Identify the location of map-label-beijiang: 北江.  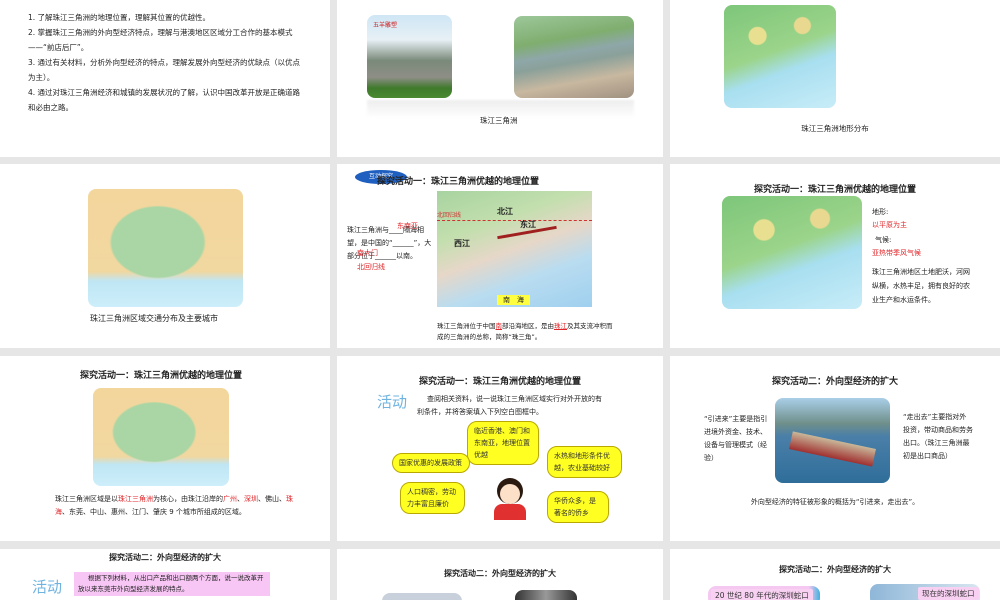
(505, 211).